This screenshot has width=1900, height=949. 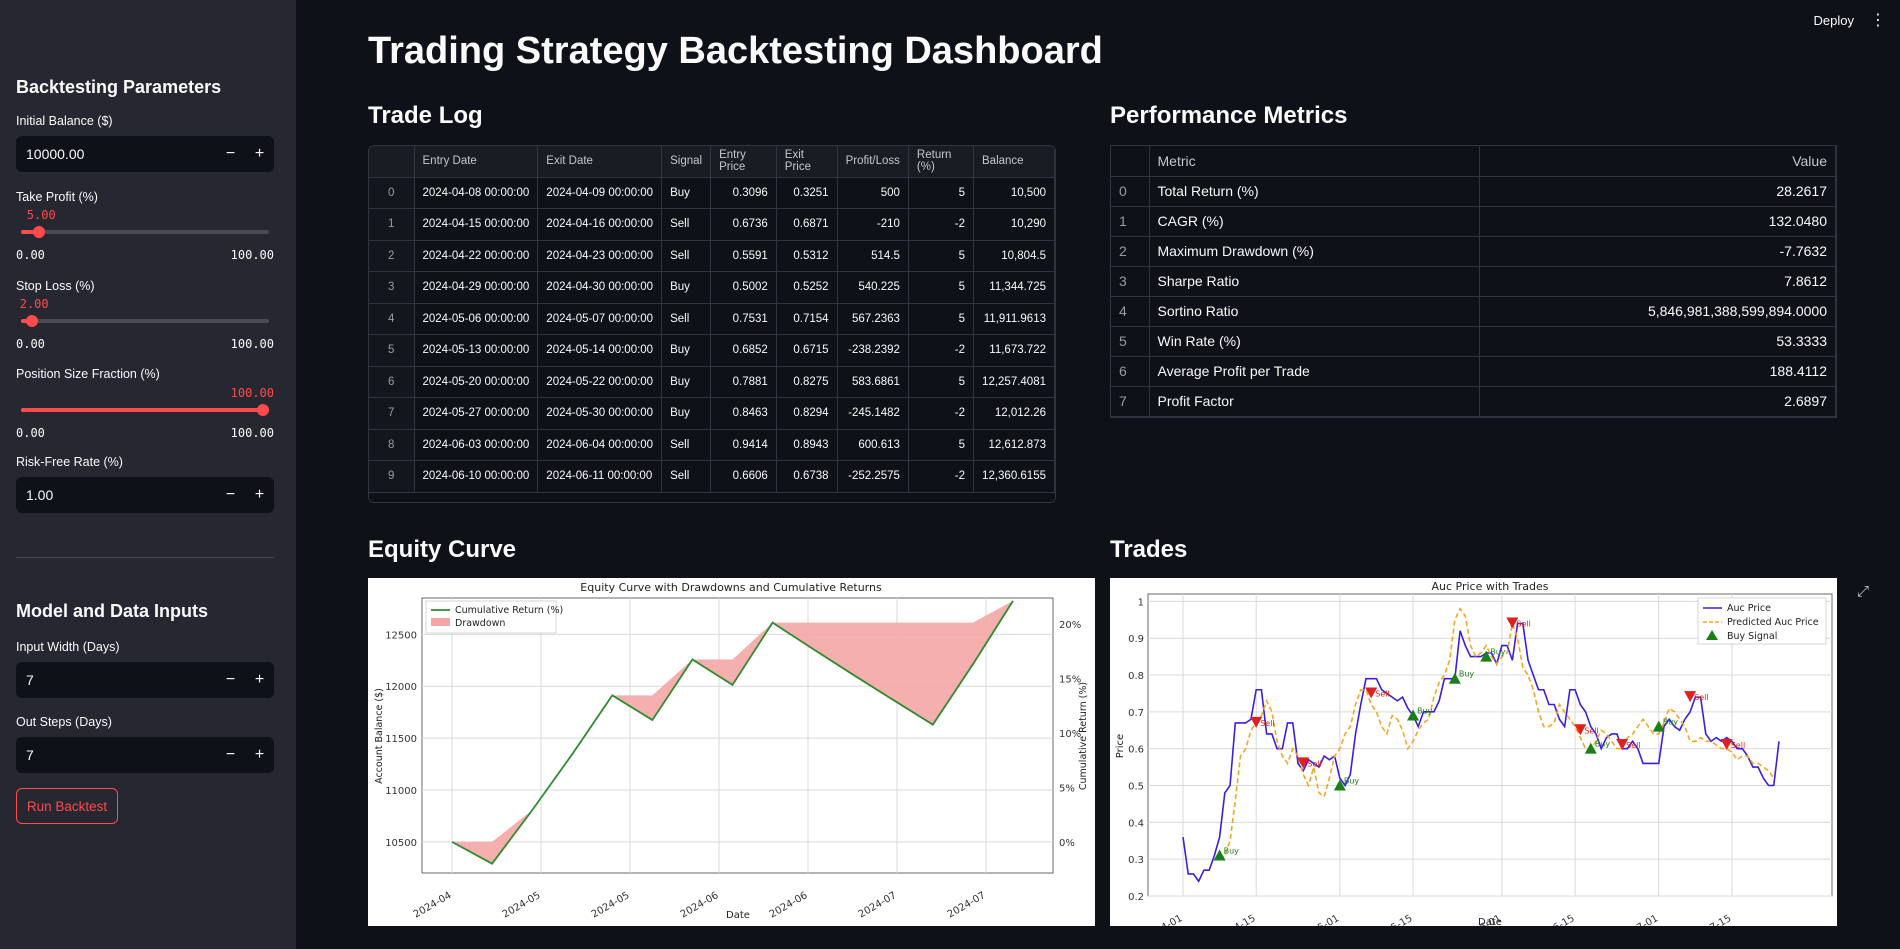 I want to click on trades-x-tick-label: 2024-07-15, so click(x=1706, y=919).